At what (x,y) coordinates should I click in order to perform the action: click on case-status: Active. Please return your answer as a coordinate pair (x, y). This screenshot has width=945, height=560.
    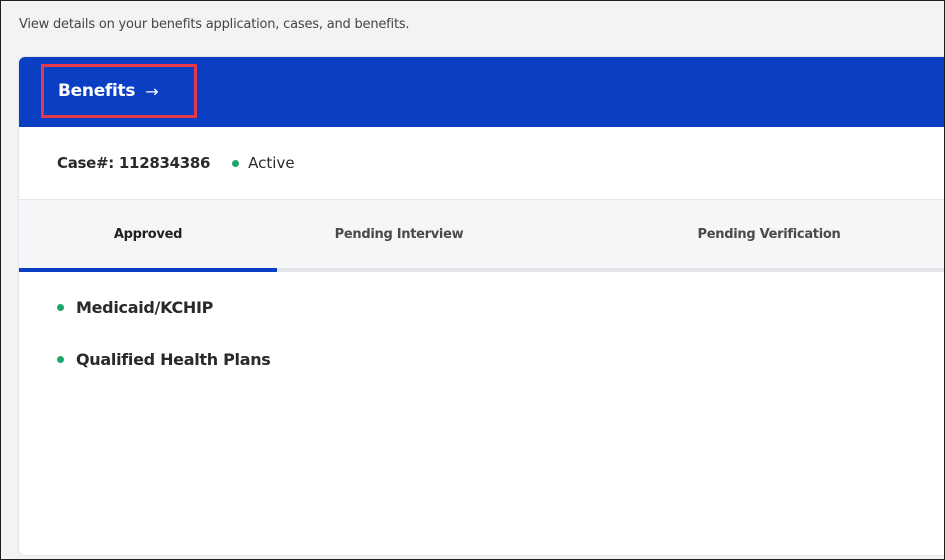
    Looking at the image, I should click on (263, 163).